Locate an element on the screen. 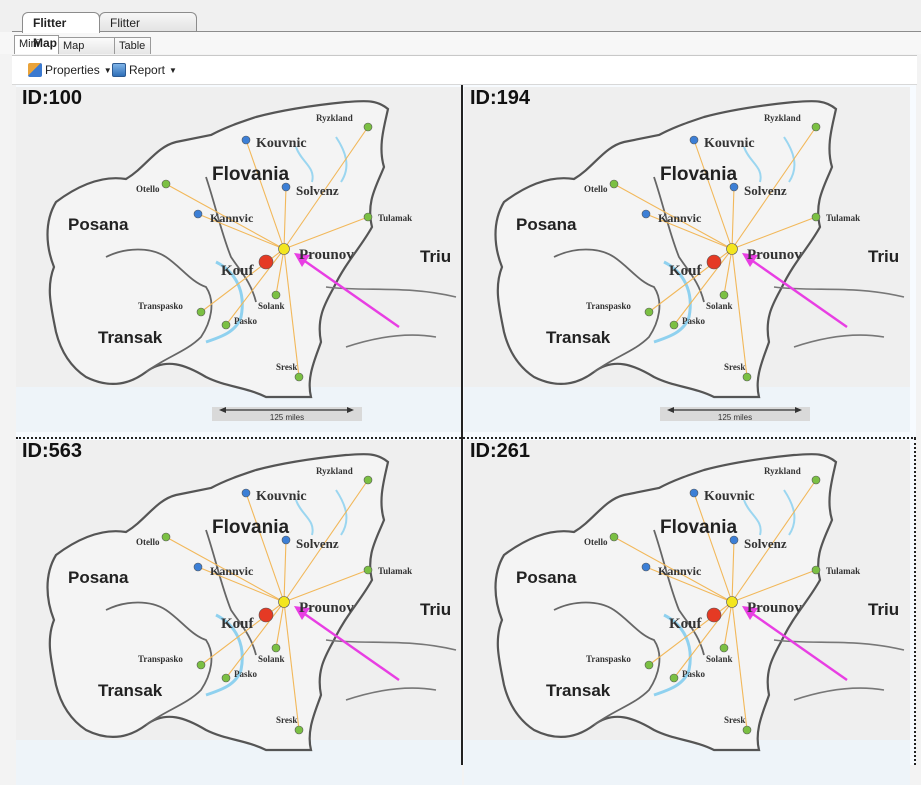 This screenshot has height=785, width=921. panel-id-label: ID:194 is located at coordinates (500, 98).